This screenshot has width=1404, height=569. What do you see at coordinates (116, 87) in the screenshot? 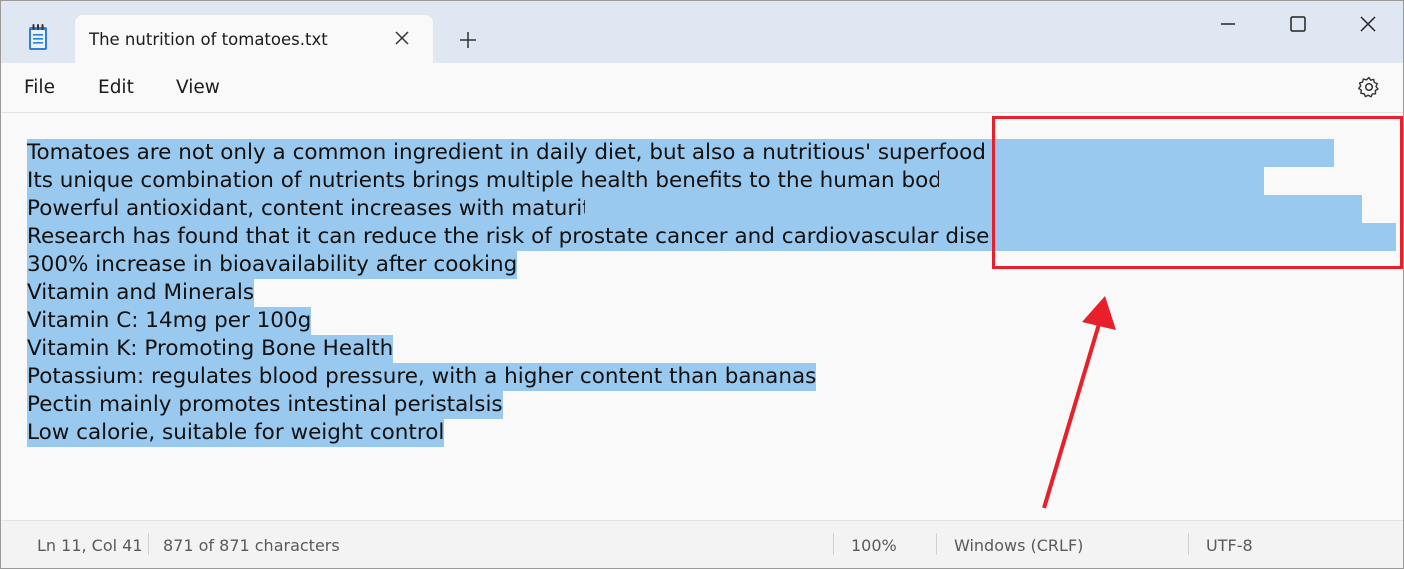
I see `menu-edit: Edit` at bounding box center [116, 87].